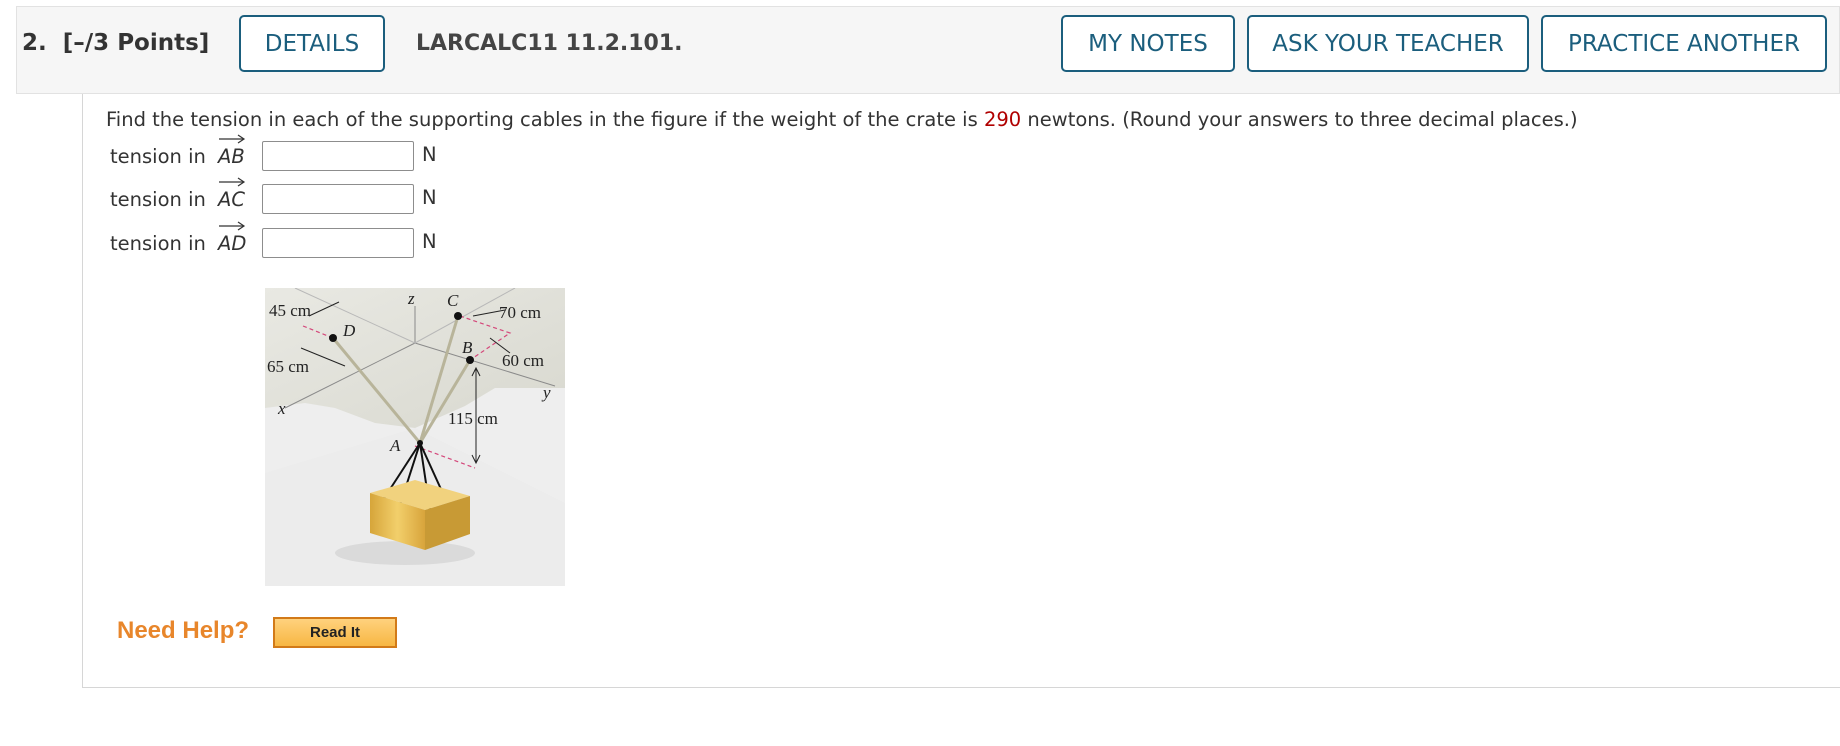  Describe the element at coordinates (405, 553) in the screenshot. I see `crate-shadow` at that location.